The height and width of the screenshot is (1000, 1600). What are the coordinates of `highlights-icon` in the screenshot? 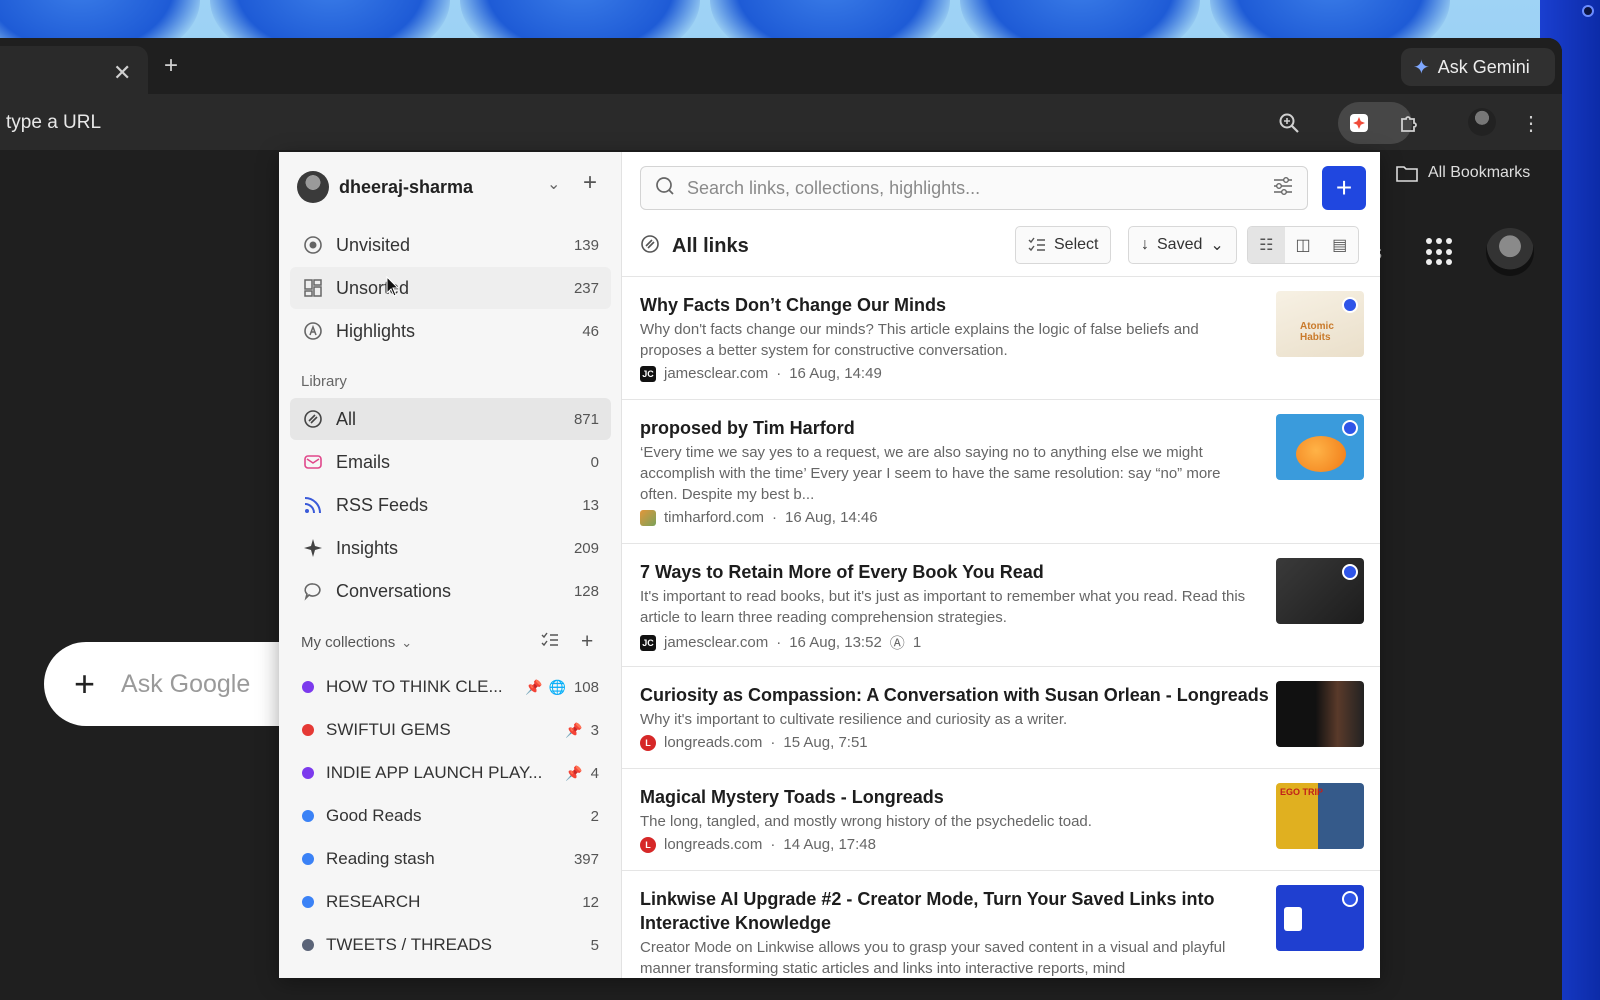 It's located at (313, 331).